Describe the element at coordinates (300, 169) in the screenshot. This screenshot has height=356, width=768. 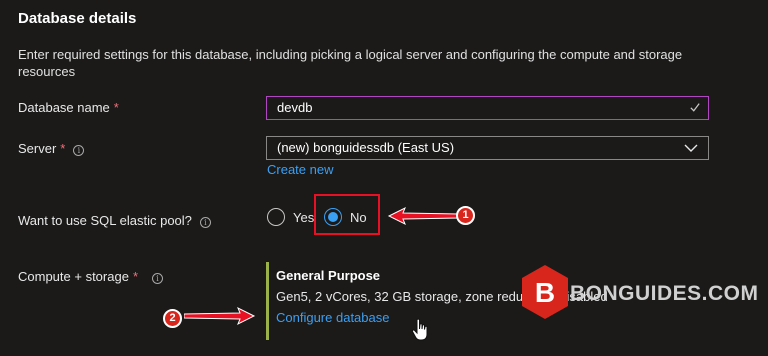
I see `create-new-link: Create new` at that location.